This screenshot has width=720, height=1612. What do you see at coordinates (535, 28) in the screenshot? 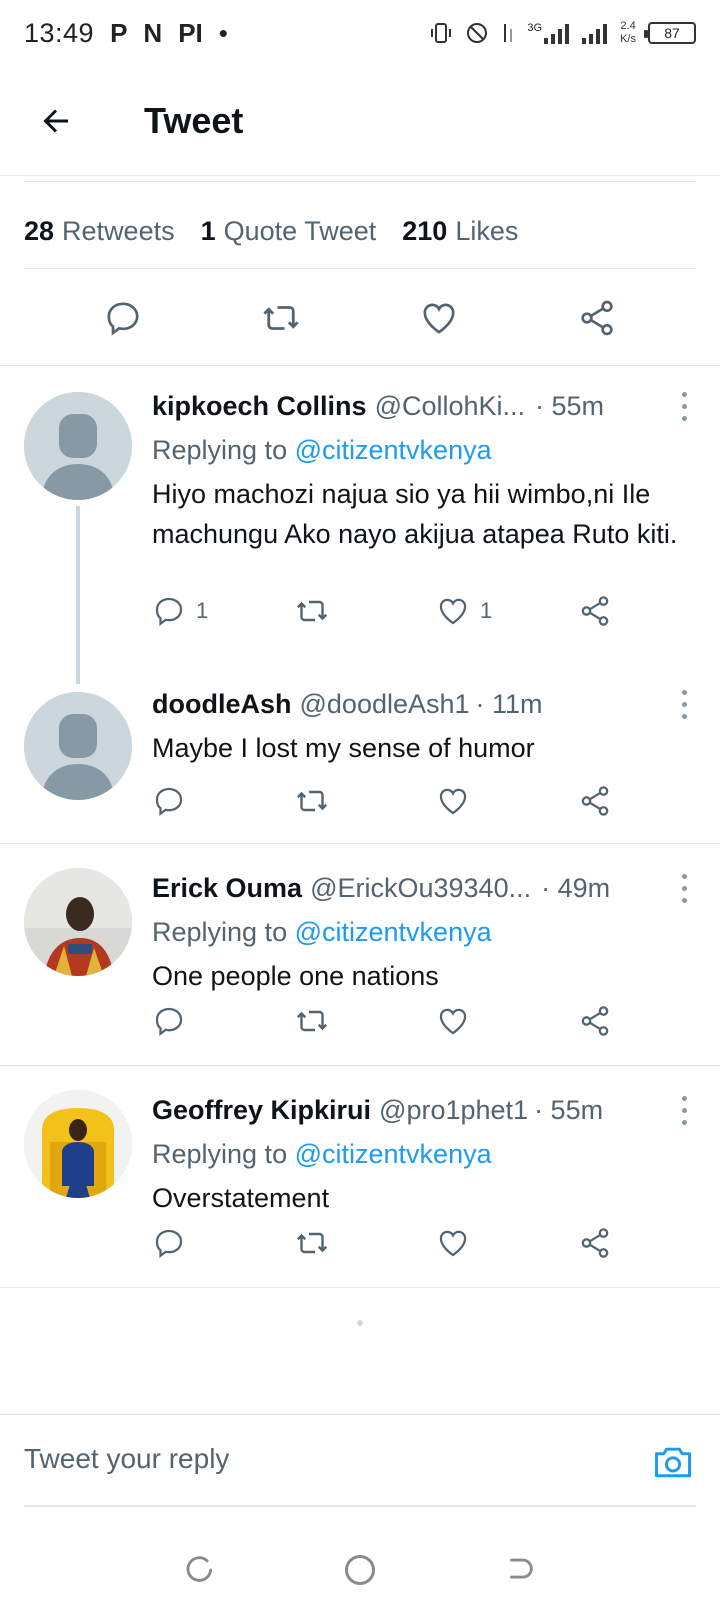
I see `network-type-label: 3G` at bounding box center [535, 28].